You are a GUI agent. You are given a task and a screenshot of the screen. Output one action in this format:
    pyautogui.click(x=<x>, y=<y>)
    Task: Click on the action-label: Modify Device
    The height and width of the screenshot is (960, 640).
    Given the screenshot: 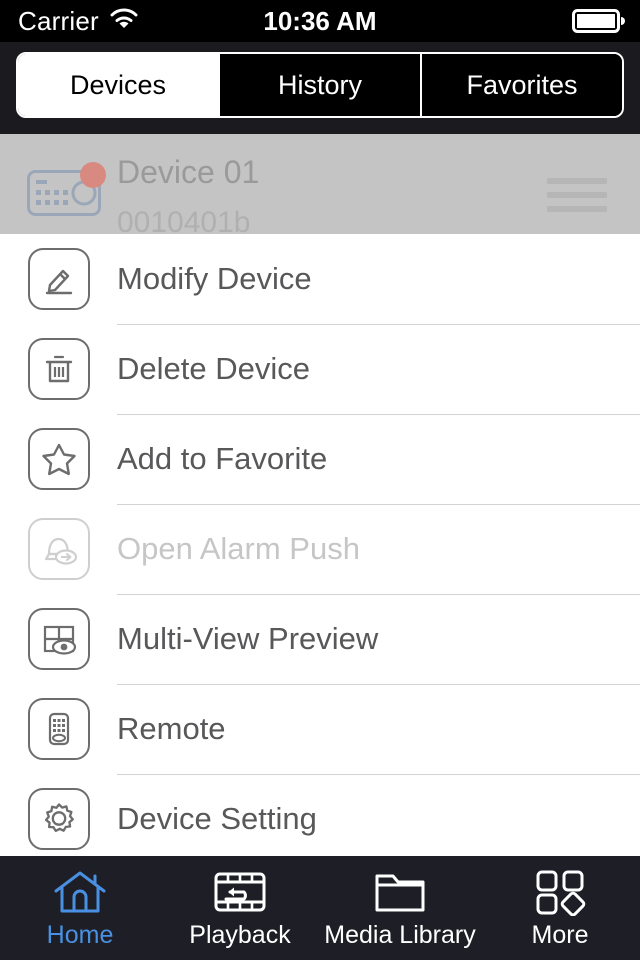 What is the action you would take?
    pyautogui.click(x=214, y=278)
    